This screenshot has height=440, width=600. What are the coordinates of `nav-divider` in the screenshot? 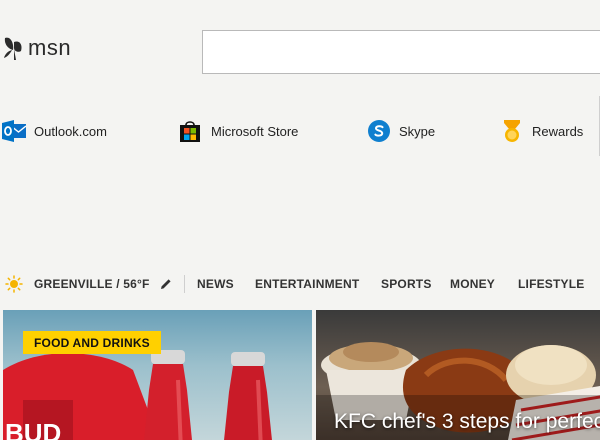 It's located at (184, 284).